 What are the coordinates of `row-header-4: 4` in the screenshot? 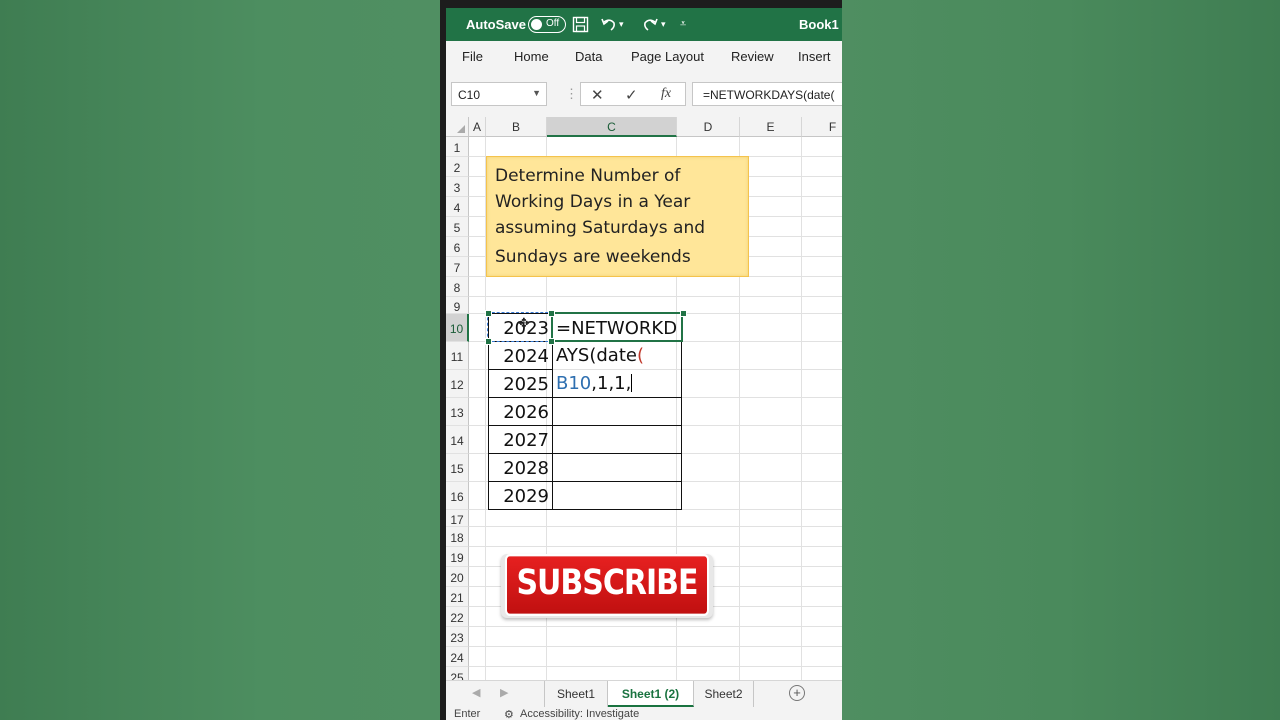 It's located at (457, 207).